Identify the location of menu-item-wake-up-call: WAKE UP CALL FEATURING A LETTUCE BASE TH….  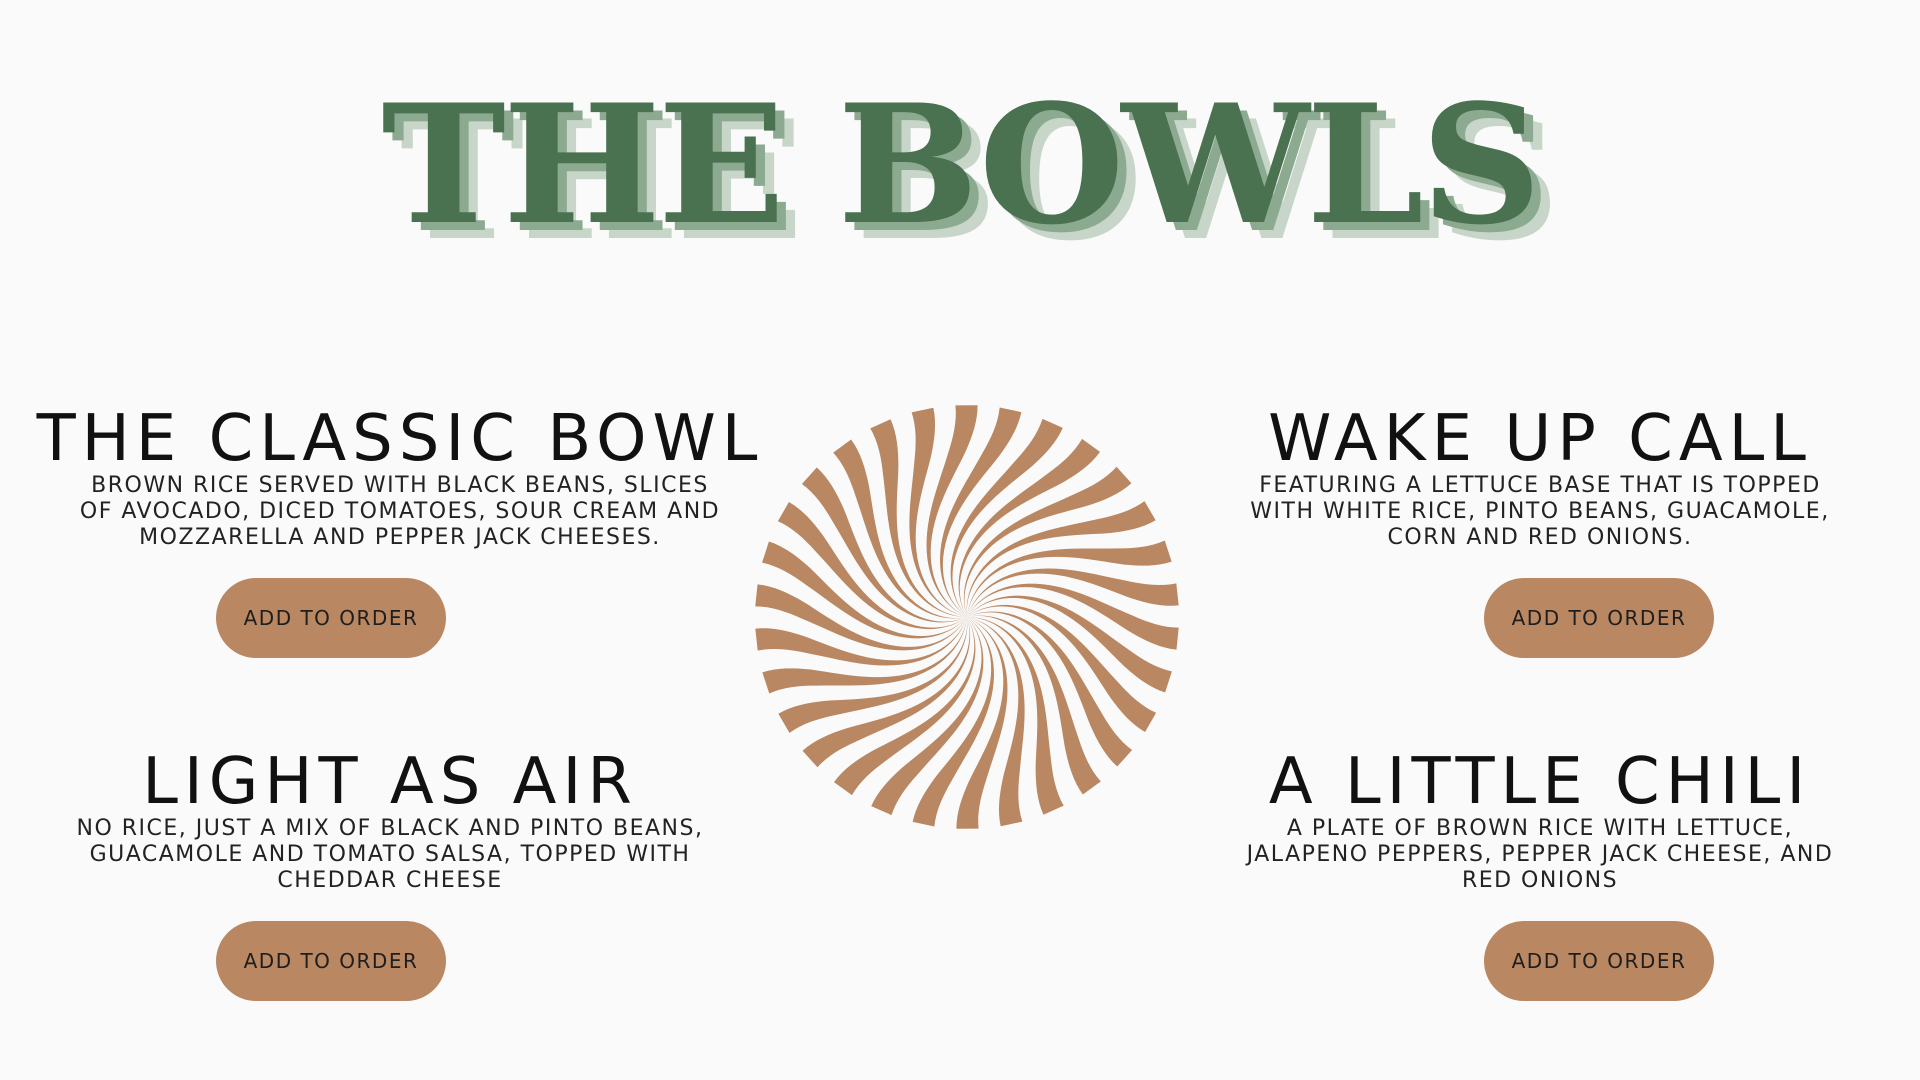
(1540, 478).